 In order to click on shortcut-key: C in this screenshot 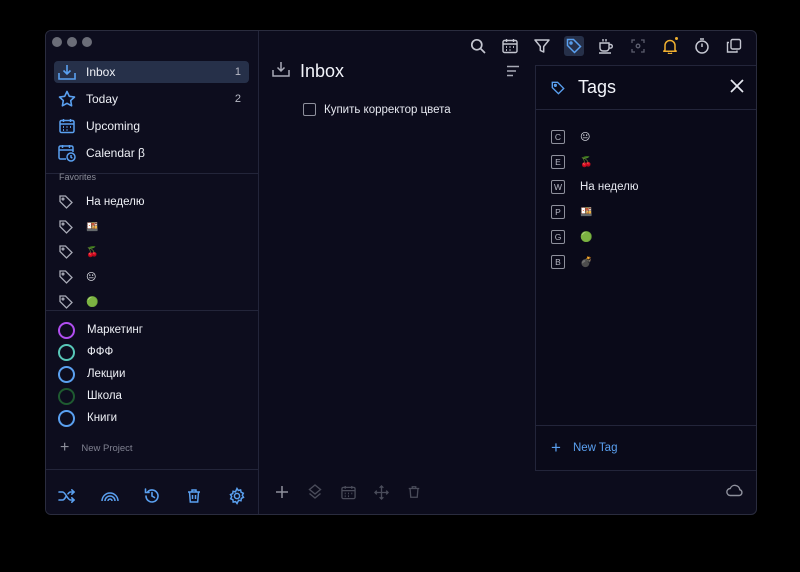, I will do `click(558, 137)`.